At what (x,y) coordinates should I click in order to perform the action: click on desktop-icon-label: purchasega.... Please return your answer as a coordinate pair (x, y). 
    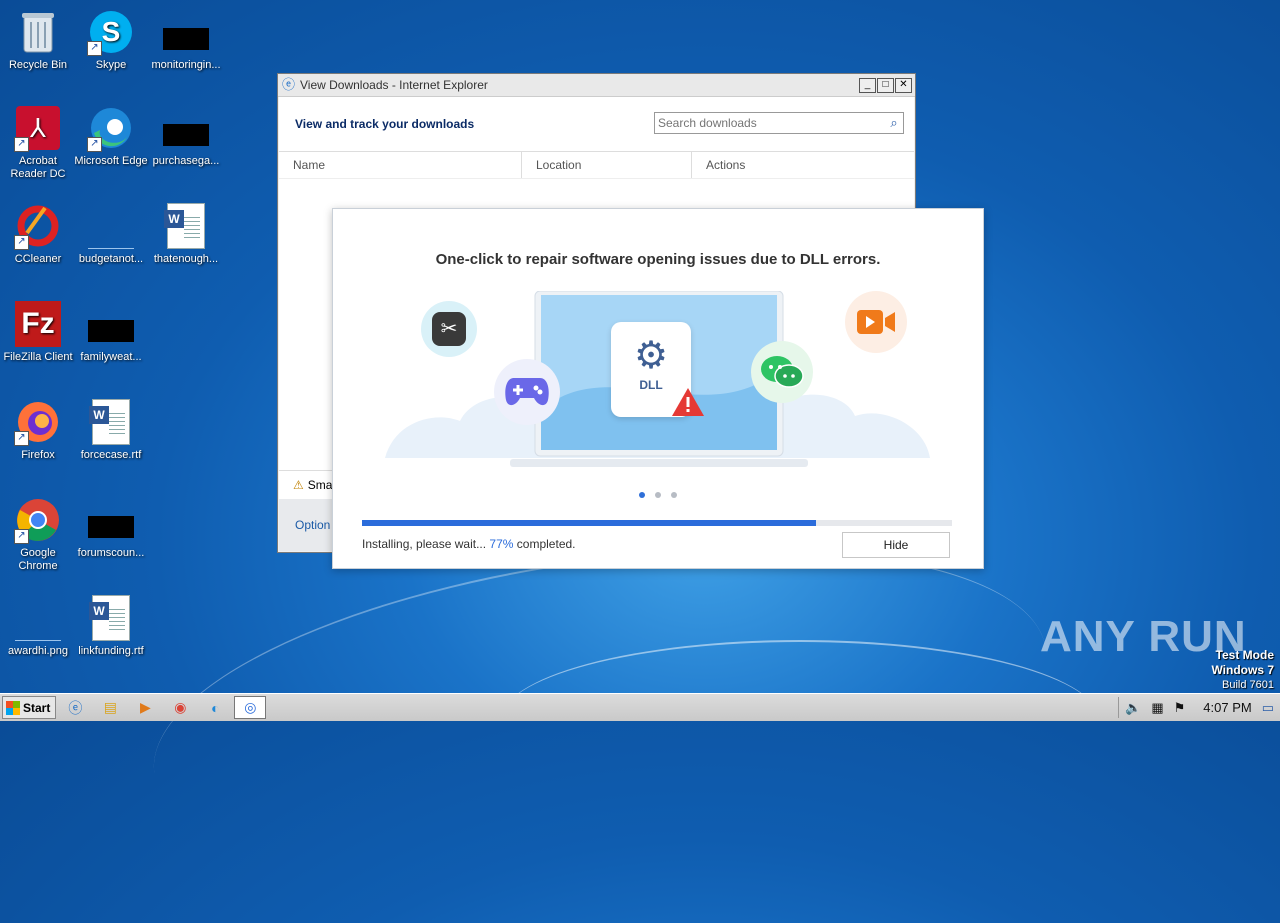
    Looking at the image, I should click on (186, 161).